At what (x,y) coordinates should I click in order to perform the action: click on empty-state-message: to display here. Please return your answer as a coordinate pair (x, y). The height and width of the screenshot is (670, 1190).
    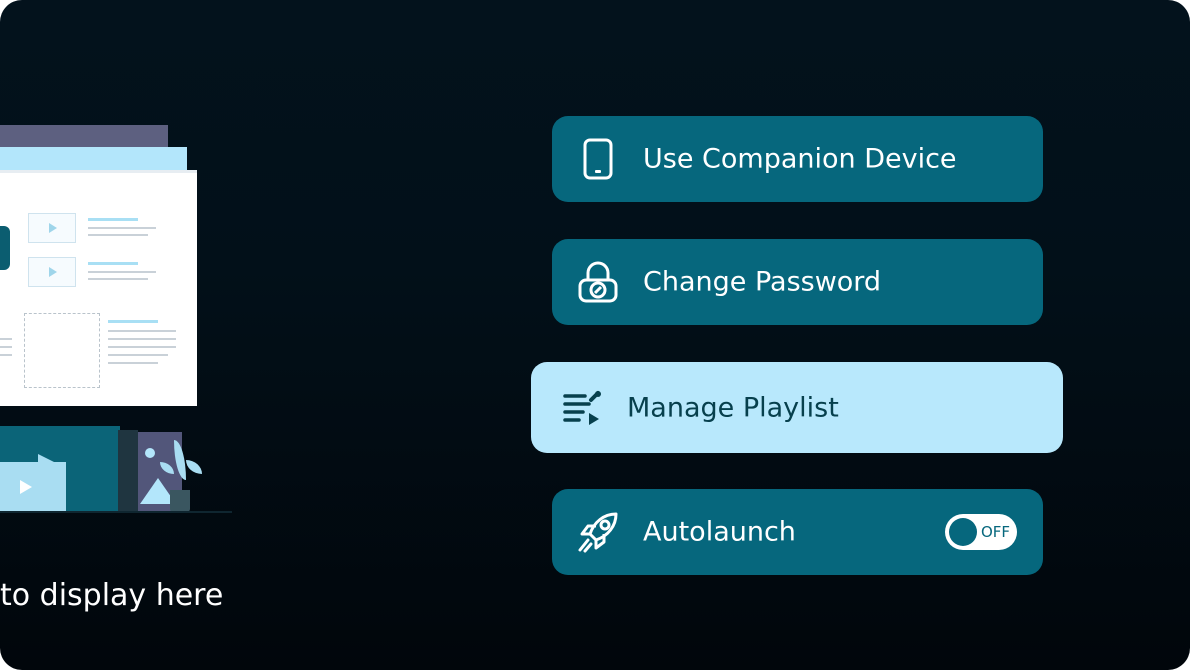
    Looking at the image, I should click on (112, 595).